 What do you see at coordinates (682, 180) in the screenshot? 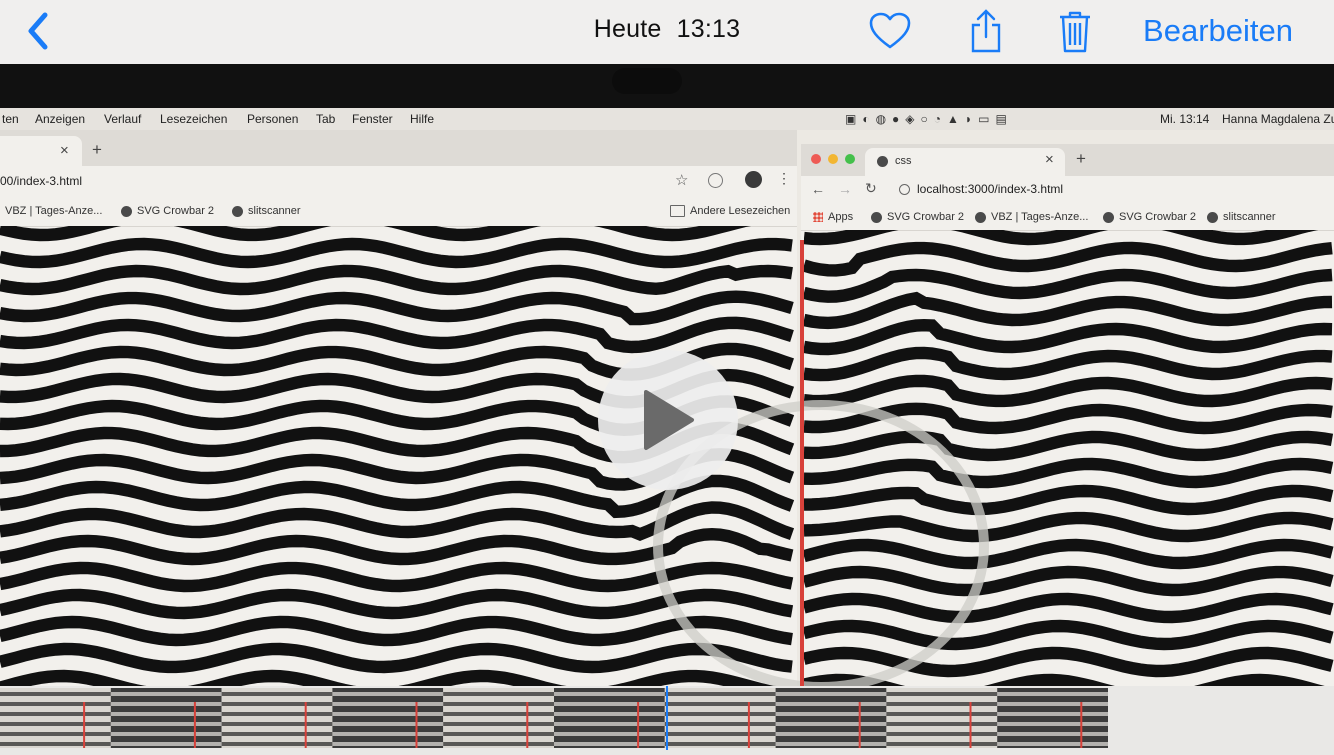
I see `star-icon: ☆` at bounding box center [682, 180].